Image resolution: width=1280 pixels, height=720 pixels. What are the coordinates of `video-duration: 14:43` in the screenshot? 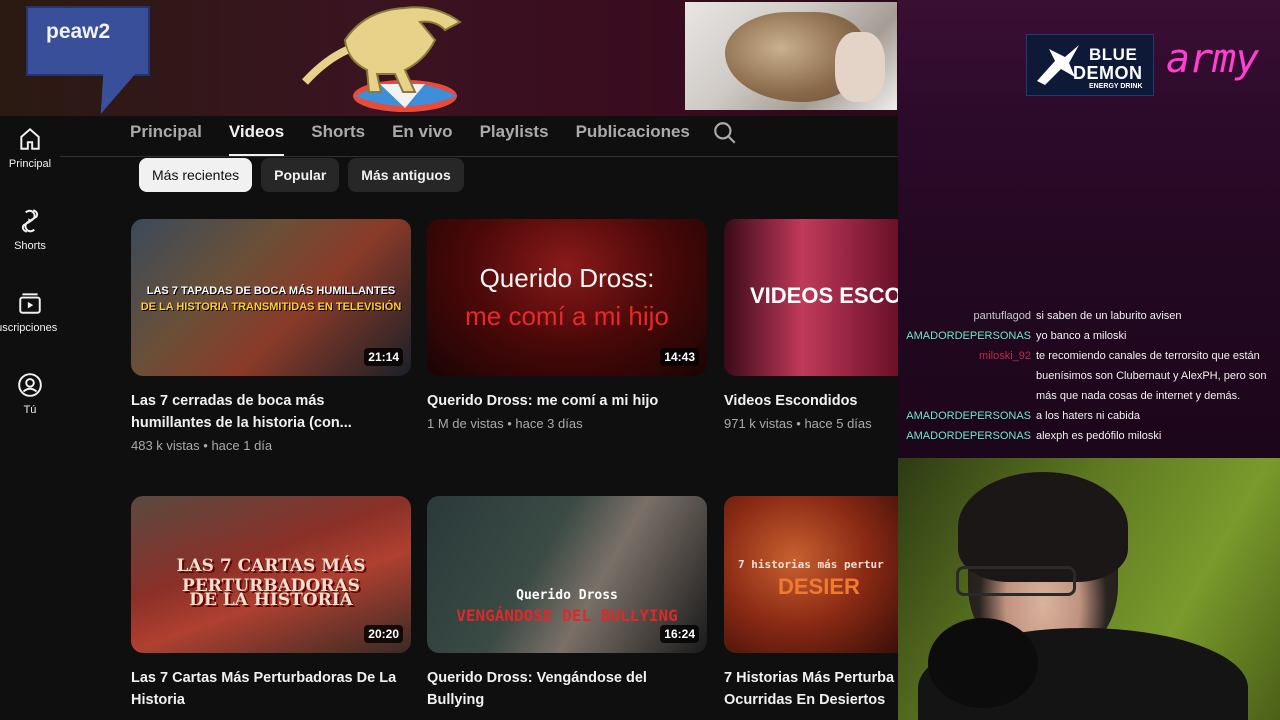 It's located at (679, 357).